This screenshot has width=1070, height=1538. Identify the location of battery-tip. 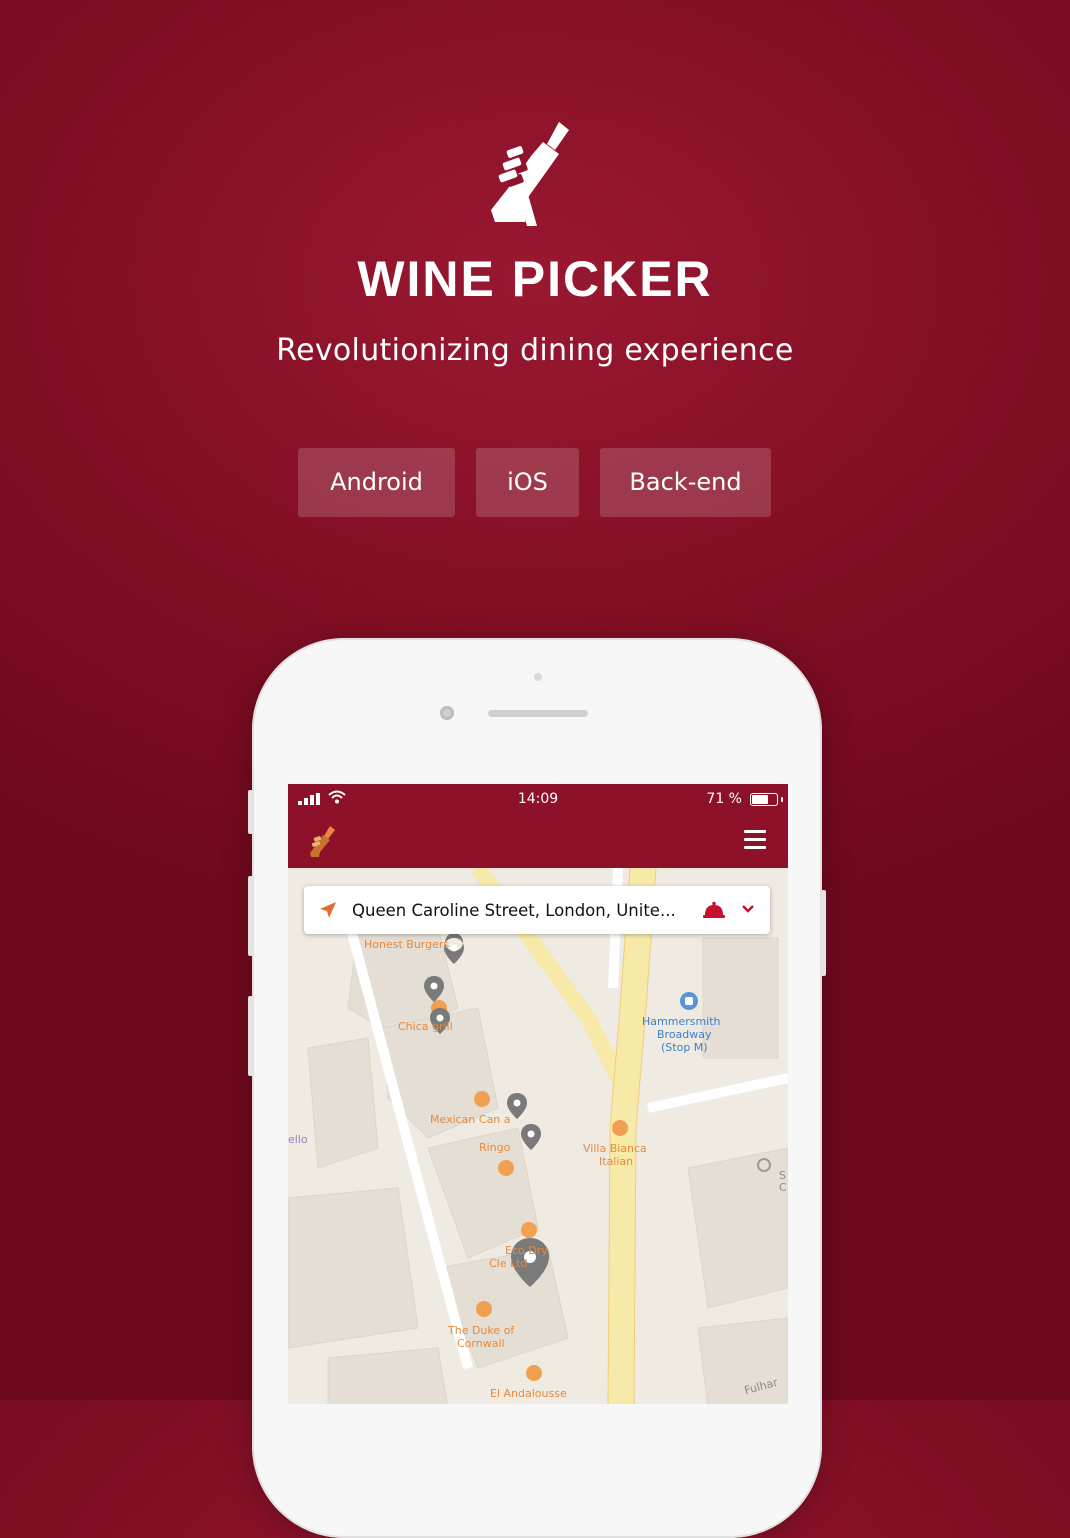
(782, 799).